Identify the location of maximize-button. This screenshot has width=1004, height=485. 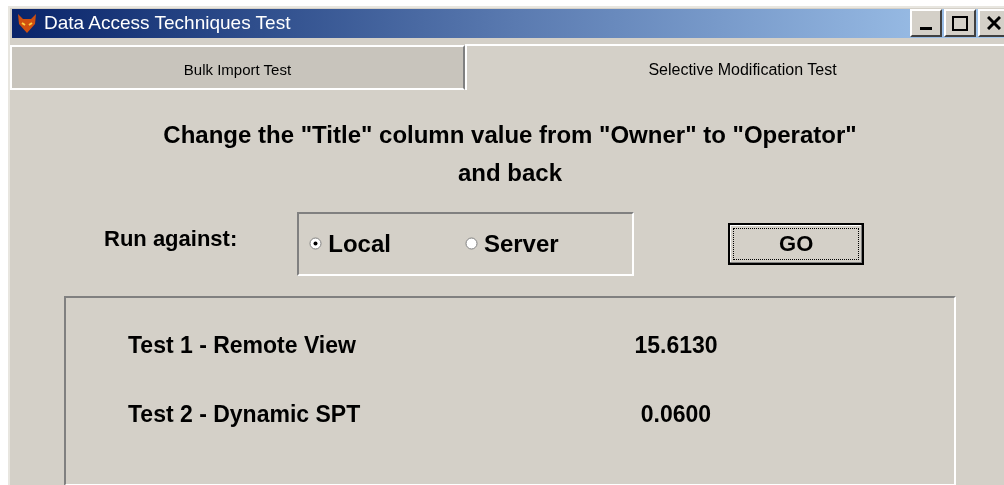
(960, 23).